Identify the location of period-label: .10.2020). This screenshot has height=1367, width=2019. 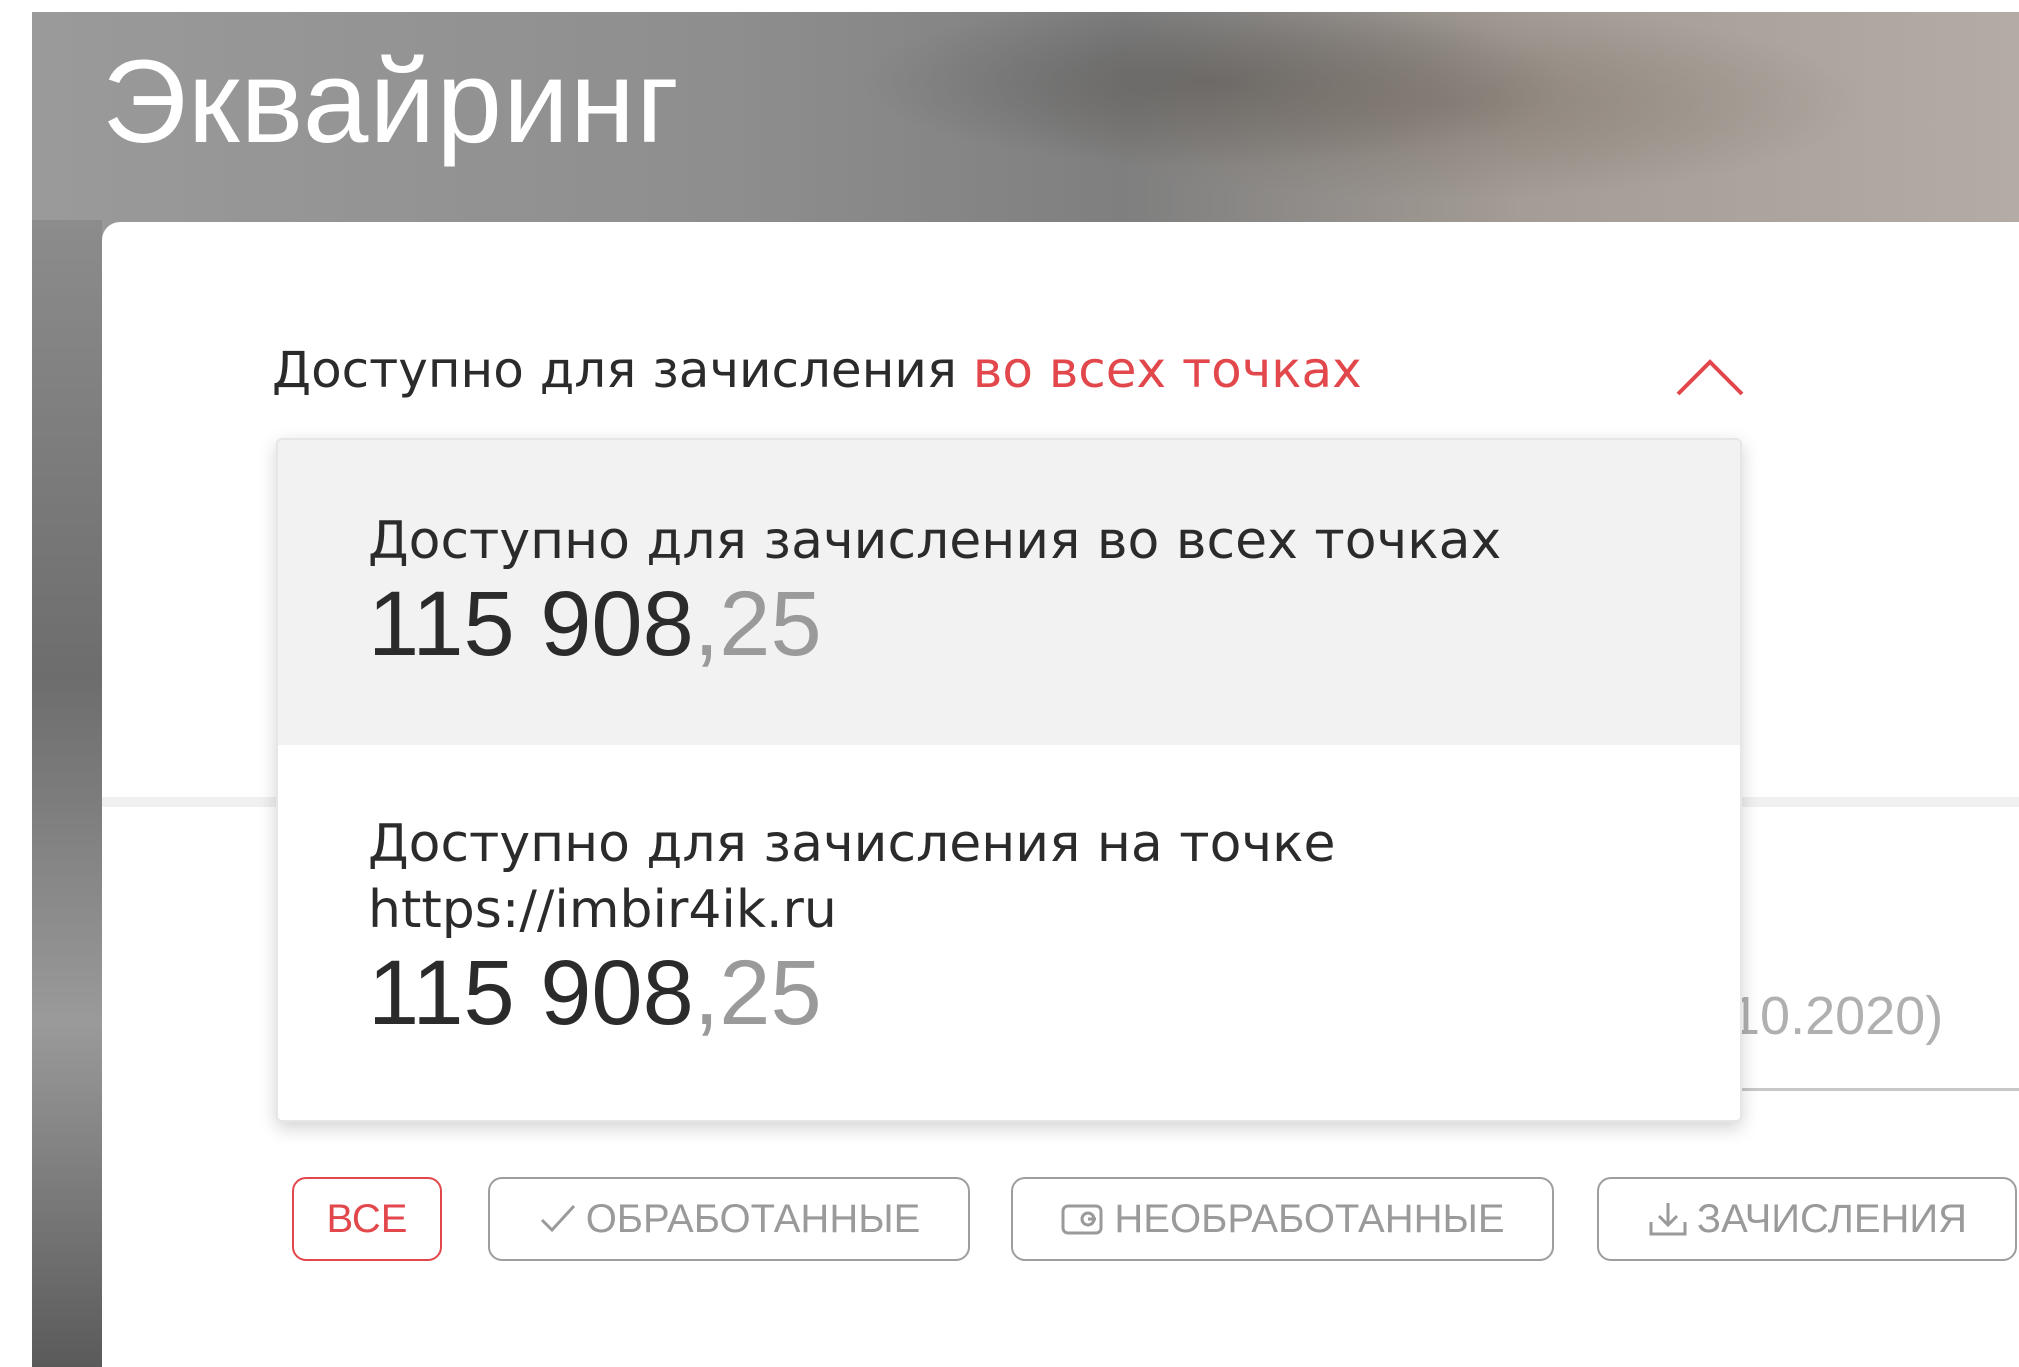
(1829, 1016).